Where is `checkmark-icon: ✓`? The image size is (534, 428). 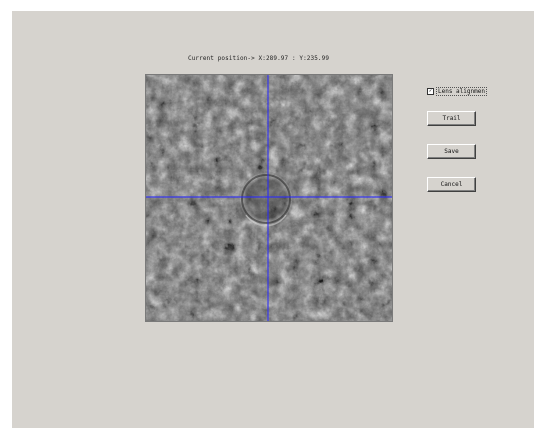
checkmark-icon: ✓ is located at coordinates (430, 91).